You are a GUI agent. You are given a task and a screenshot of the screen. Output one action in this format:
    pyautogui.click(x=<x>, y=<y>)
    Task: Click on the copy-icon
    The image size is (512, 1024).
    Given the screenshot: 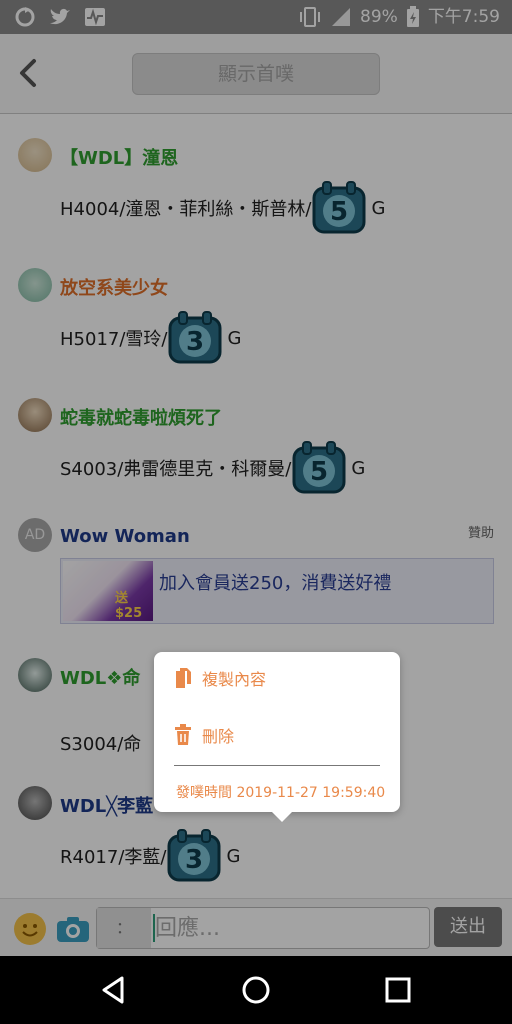 What is the action you would take?
    pyautogui.click(x=183, y=678)
    